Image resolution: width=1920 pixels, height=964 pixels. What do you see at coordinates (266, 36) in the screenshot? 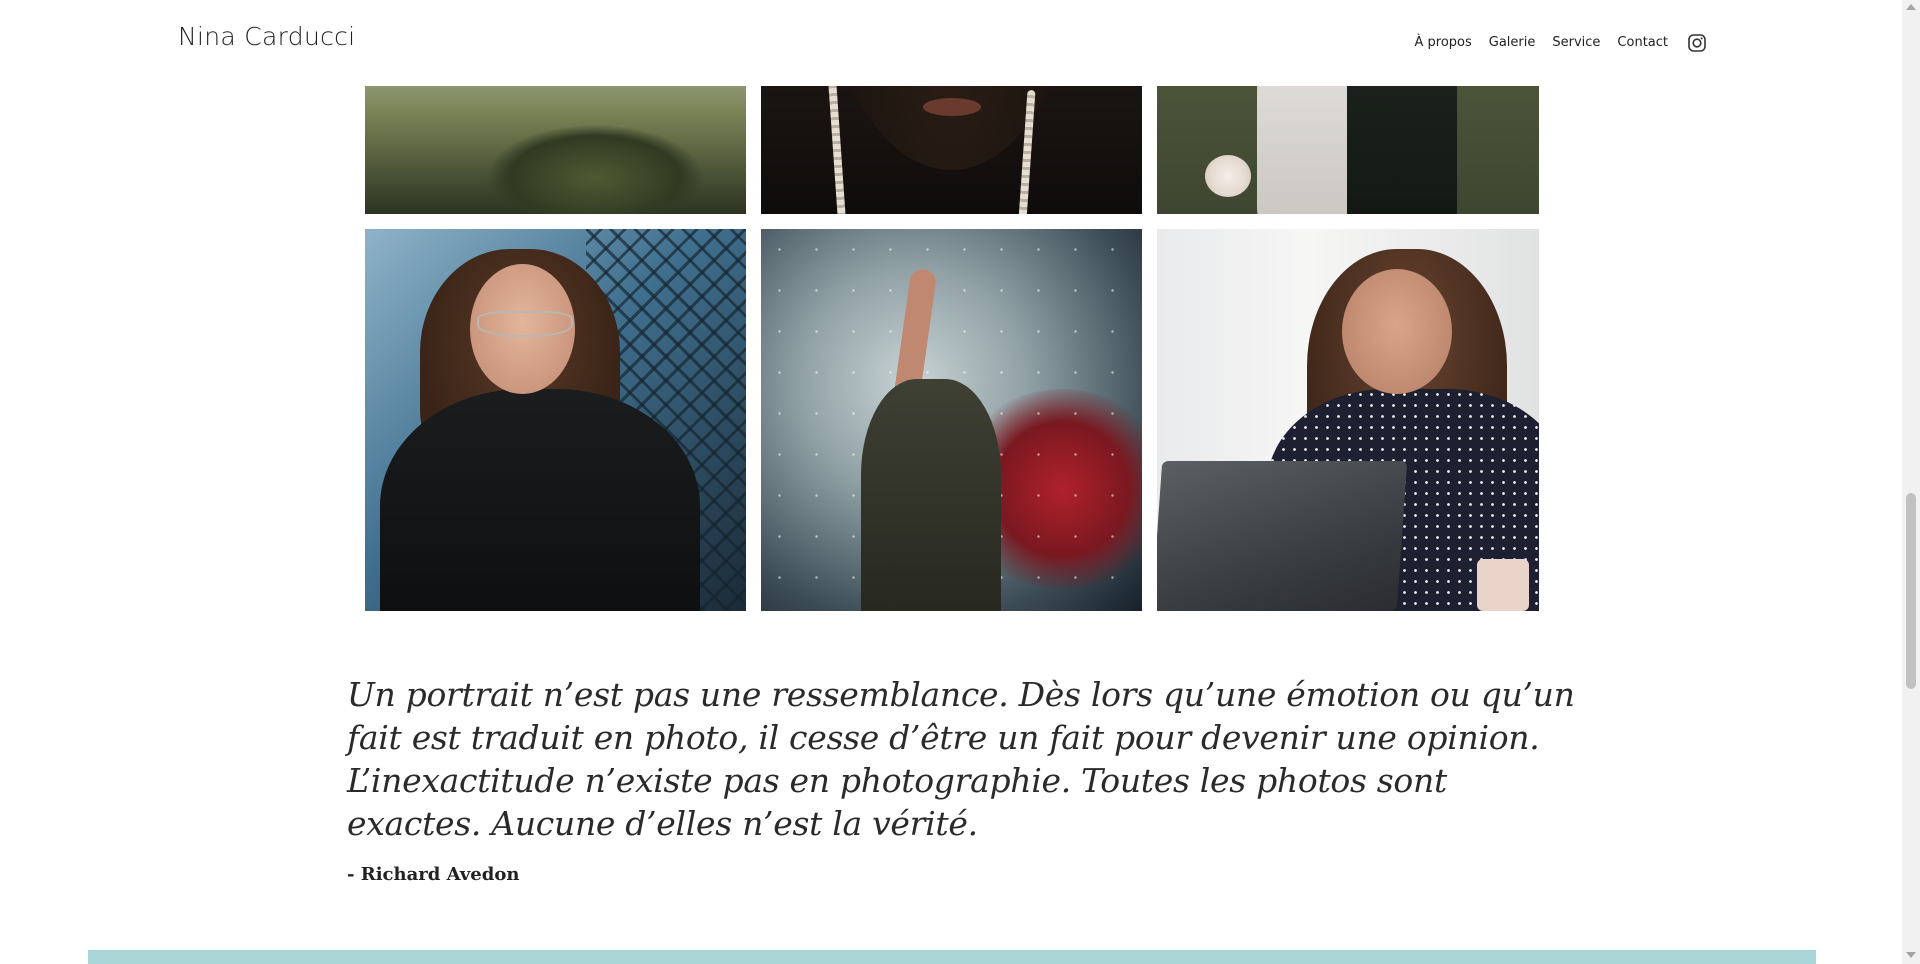
I see `site-brand: Nina Carducci` at bounding box center [266, 36].